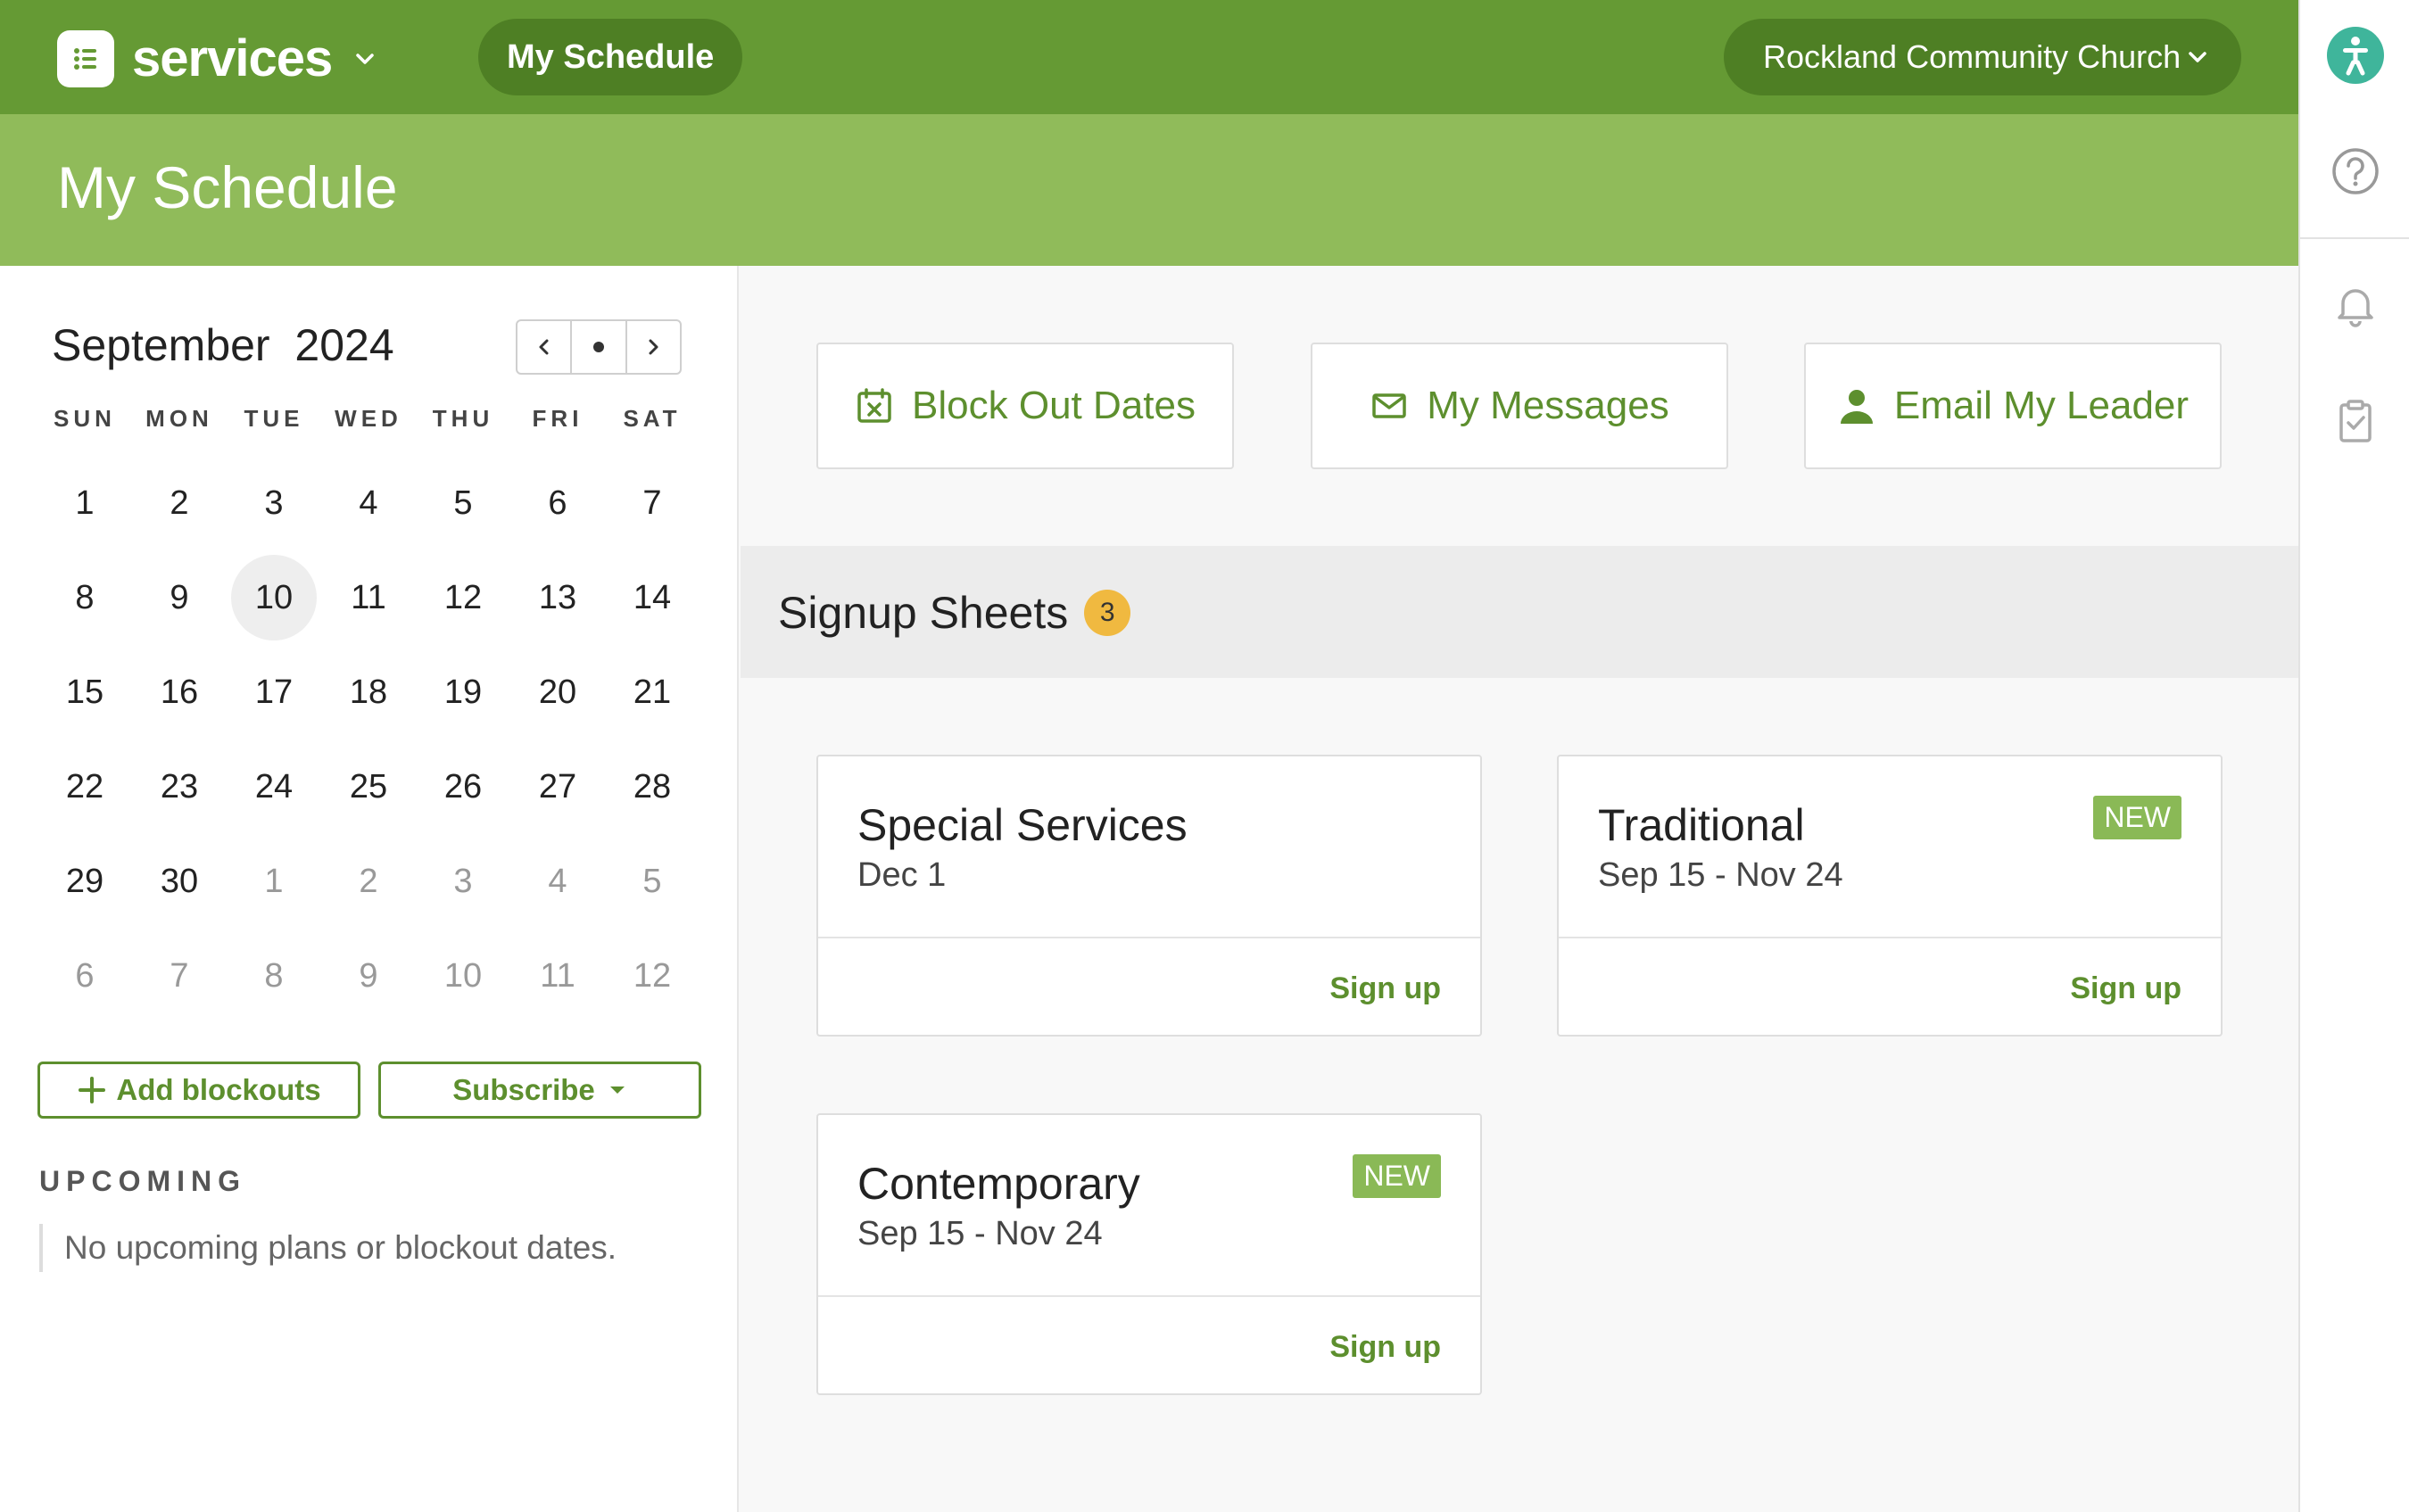 The image size is (2409, 1512). What do you see at coordinates (1107, 613) in the screenshot?
I see `signup-count-badge: 3` at bounding box center [1107, 613].